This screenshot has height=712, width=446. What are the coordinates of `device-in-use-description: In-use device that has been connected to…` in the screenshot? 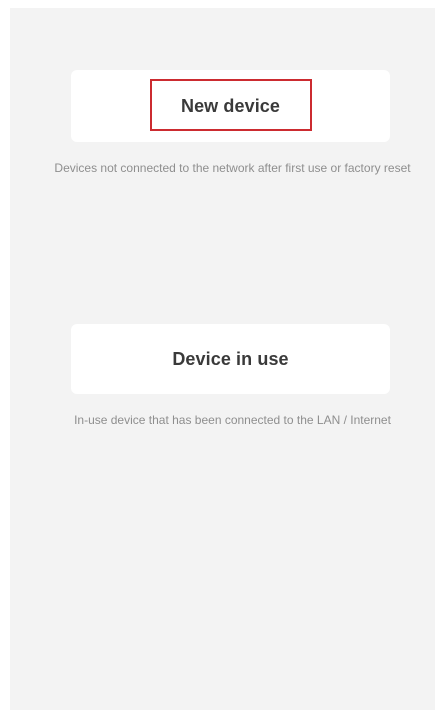 It's located at (232, 420).